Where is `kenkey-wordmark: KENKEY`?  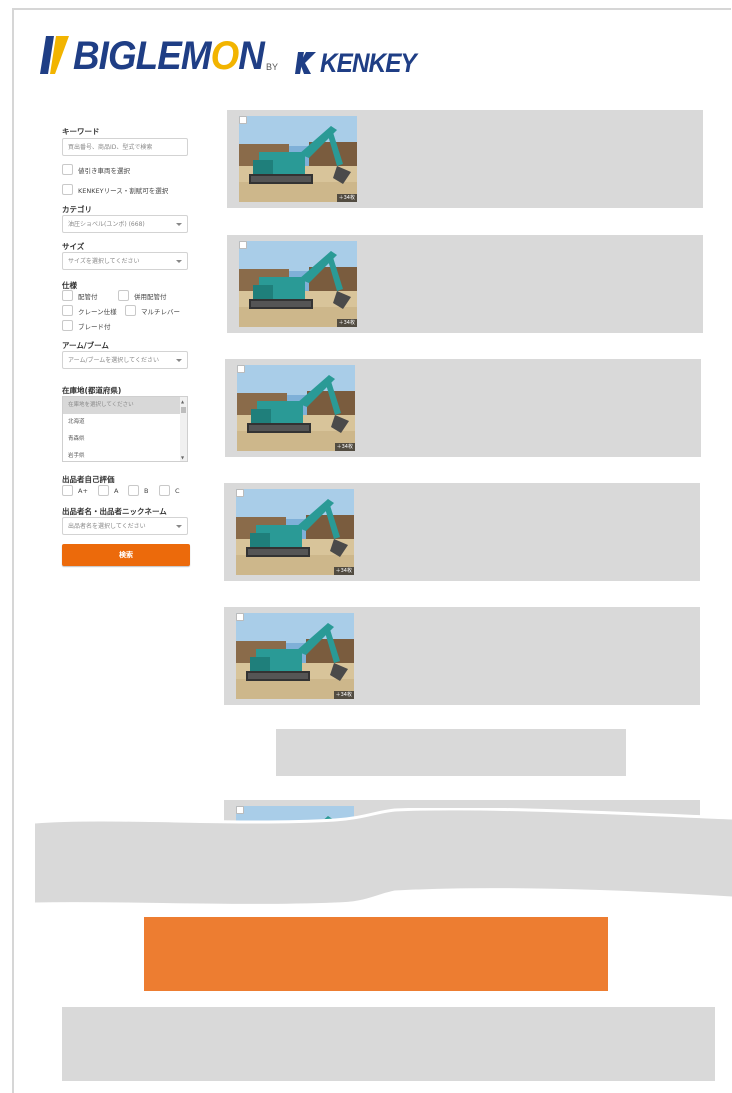
kenkey-wordmark: KENKEY is located at coordinates (368, 63).